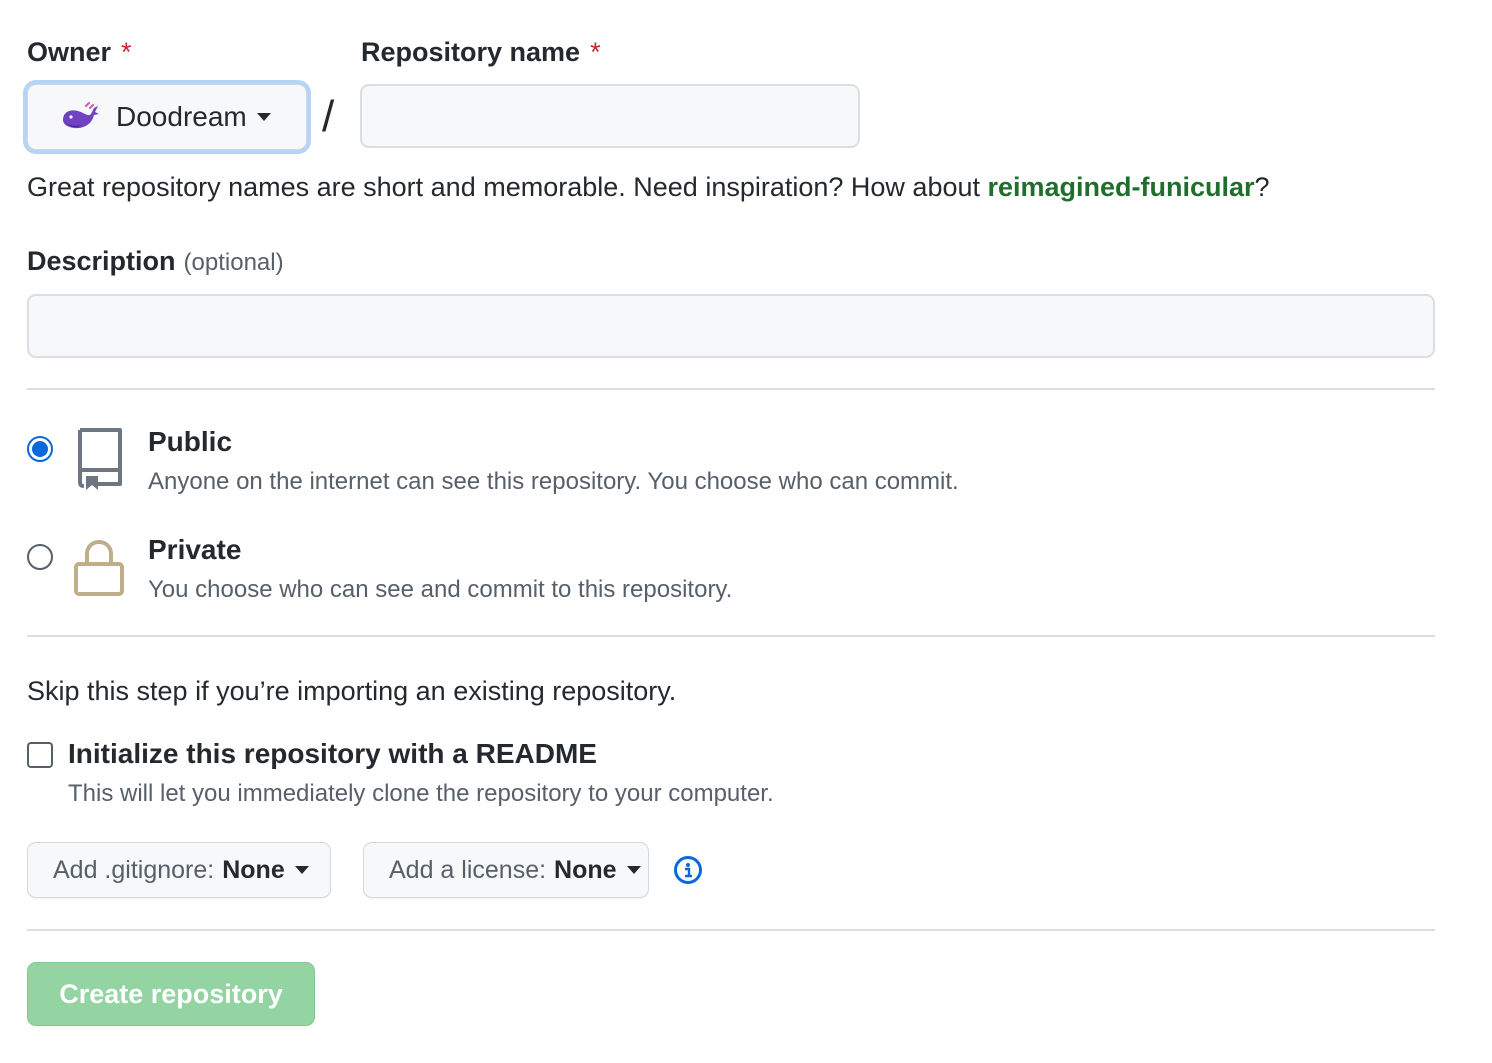 The width and height of the screenshot is (1492, 1063). I want to click on repository-name-label: Repository name *, so click(481, 52).